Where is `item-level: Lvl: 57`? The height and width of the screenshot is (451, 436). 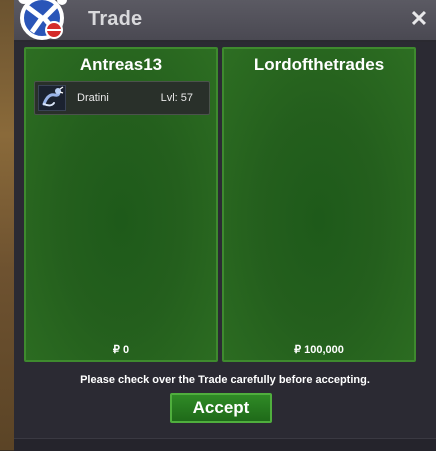 item-level: Lvl: 57 is located at coordinates (176, 98).